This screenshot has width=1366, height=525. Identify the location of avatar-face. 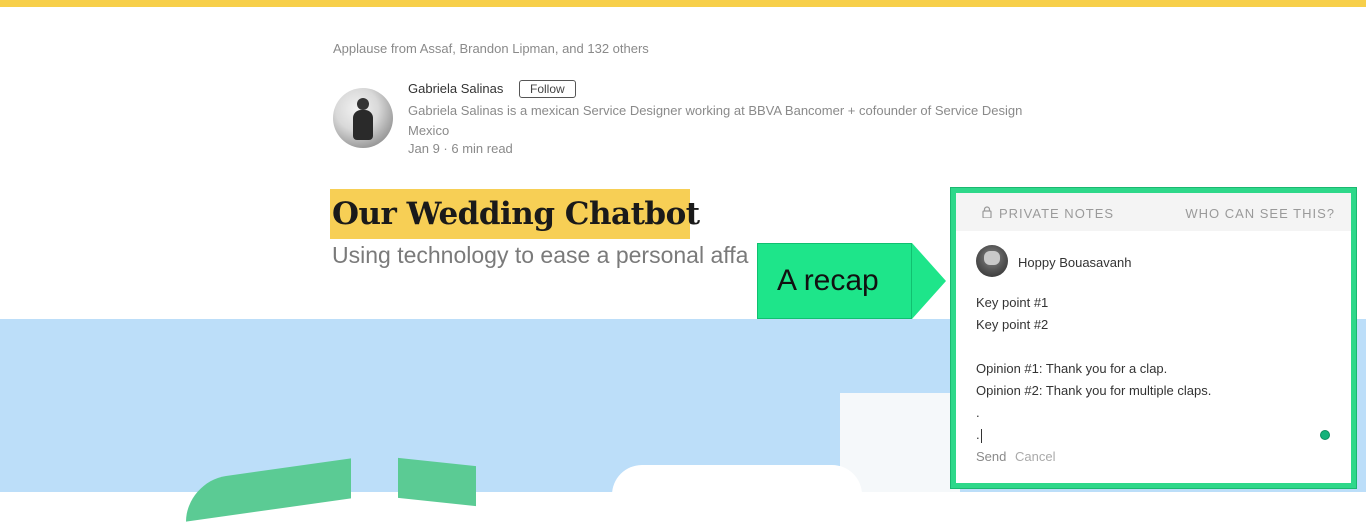
(992, 258).